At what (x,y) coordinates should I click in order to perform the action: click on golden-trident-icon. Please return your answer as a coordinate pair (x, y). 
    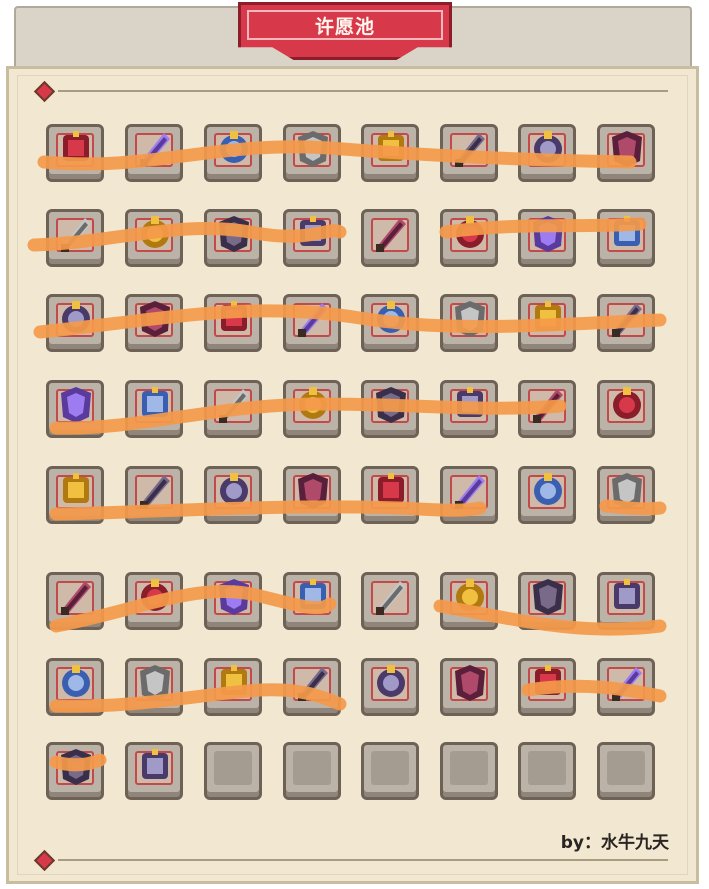
    Looking at the image, I should click on (313, 491).